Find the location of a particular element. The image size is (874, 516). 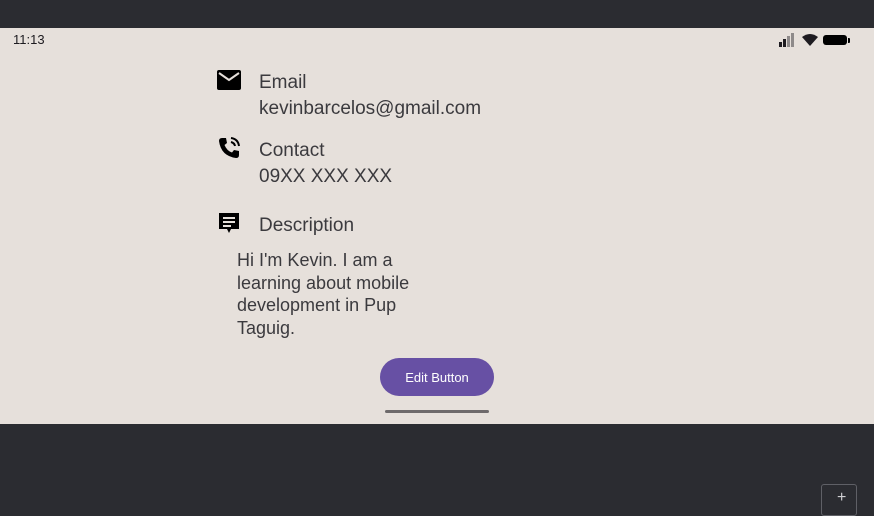

email-label: Email is located at coordinates (283, 82).